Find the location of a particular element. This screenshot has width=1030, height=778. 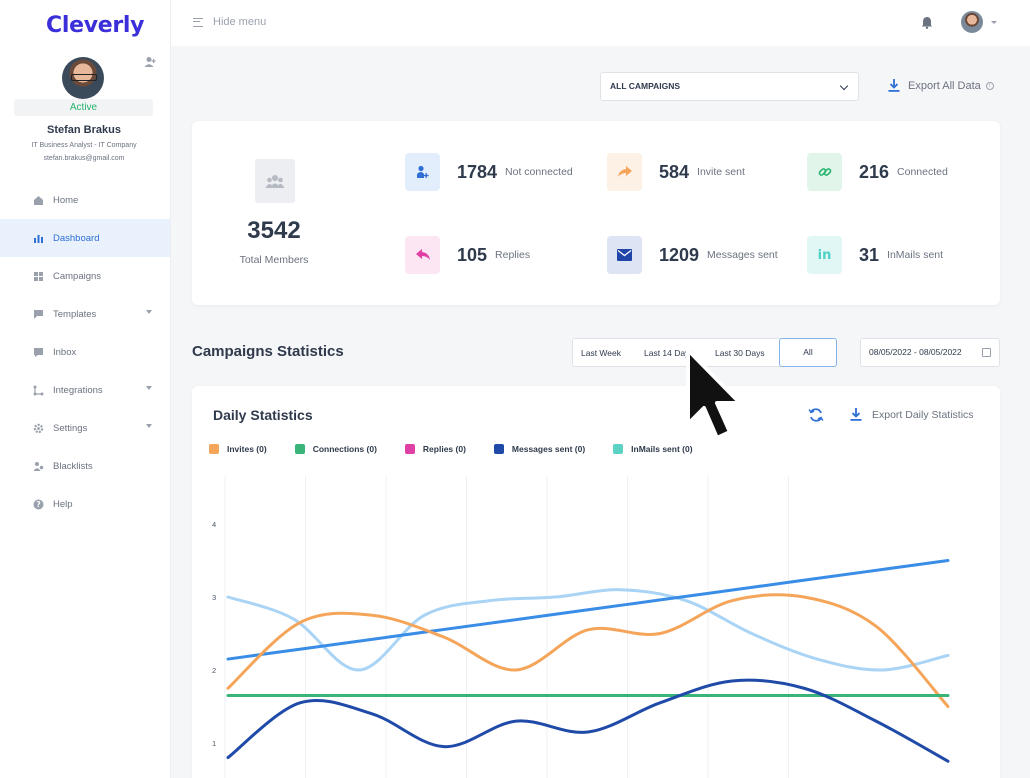

export-daily-label: Export Daily Statistics is located at coordinates (923, 414).